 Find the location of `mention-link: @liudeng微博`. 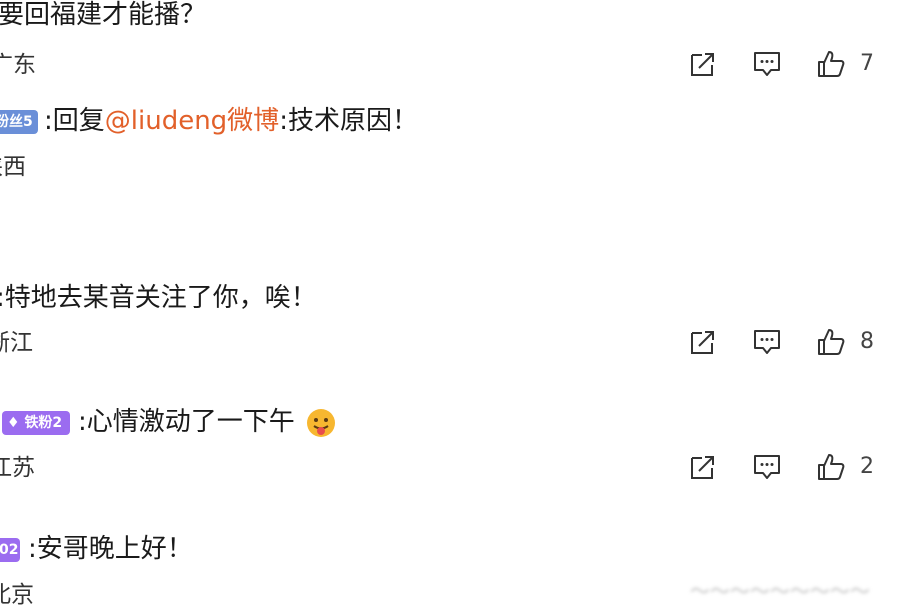

mention-link: @liudeng微博 is located at coordinates (192, 121).